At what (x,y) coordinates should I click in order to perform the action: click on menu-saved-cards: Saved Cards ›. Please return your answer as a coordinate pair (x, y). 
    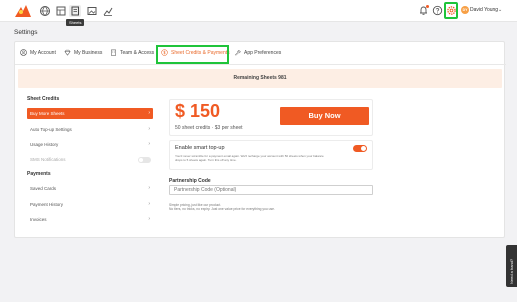
    Looking at the image, I should click on (90, 188).